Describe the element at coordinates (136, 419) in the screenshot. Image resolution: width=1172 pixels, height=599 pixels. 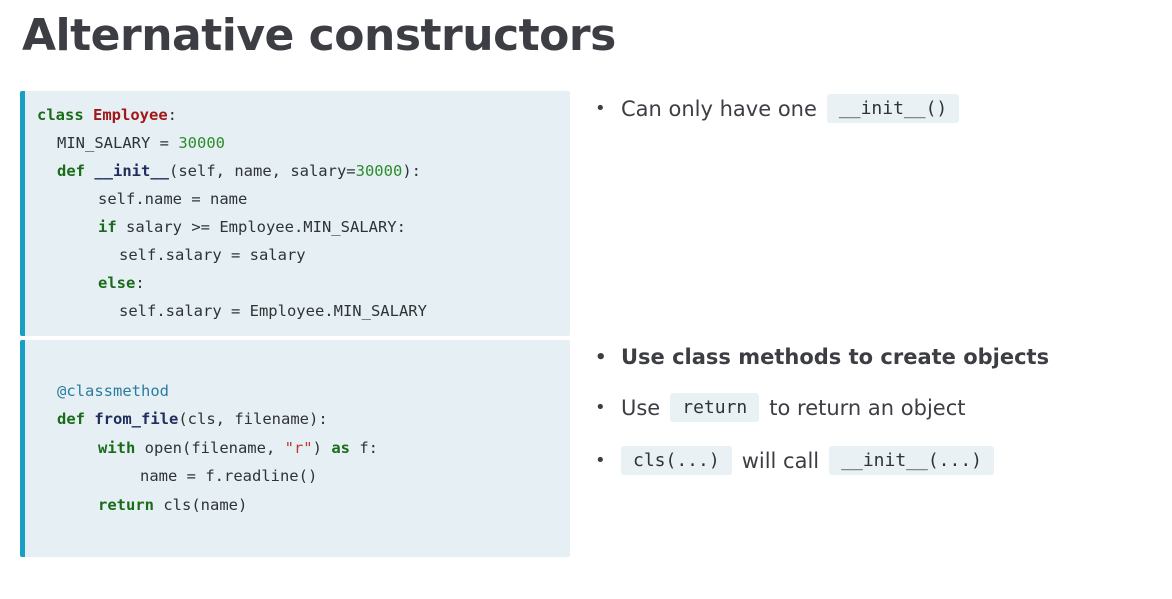
I see `code-function-name: from_file` at that location.